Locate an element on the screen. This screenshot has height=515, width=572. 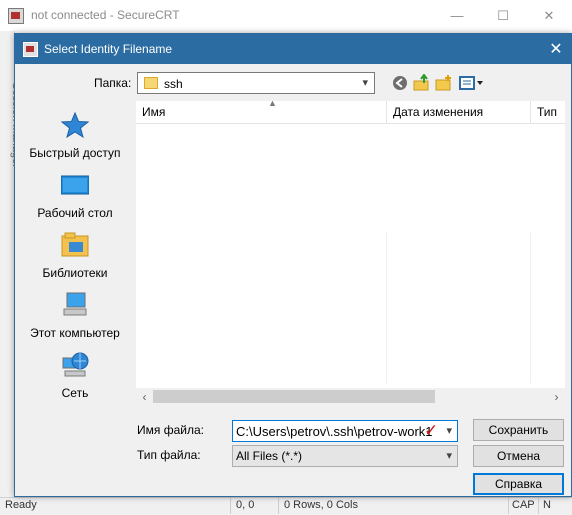
view-menu-icon is located at coordinates (471, 83).